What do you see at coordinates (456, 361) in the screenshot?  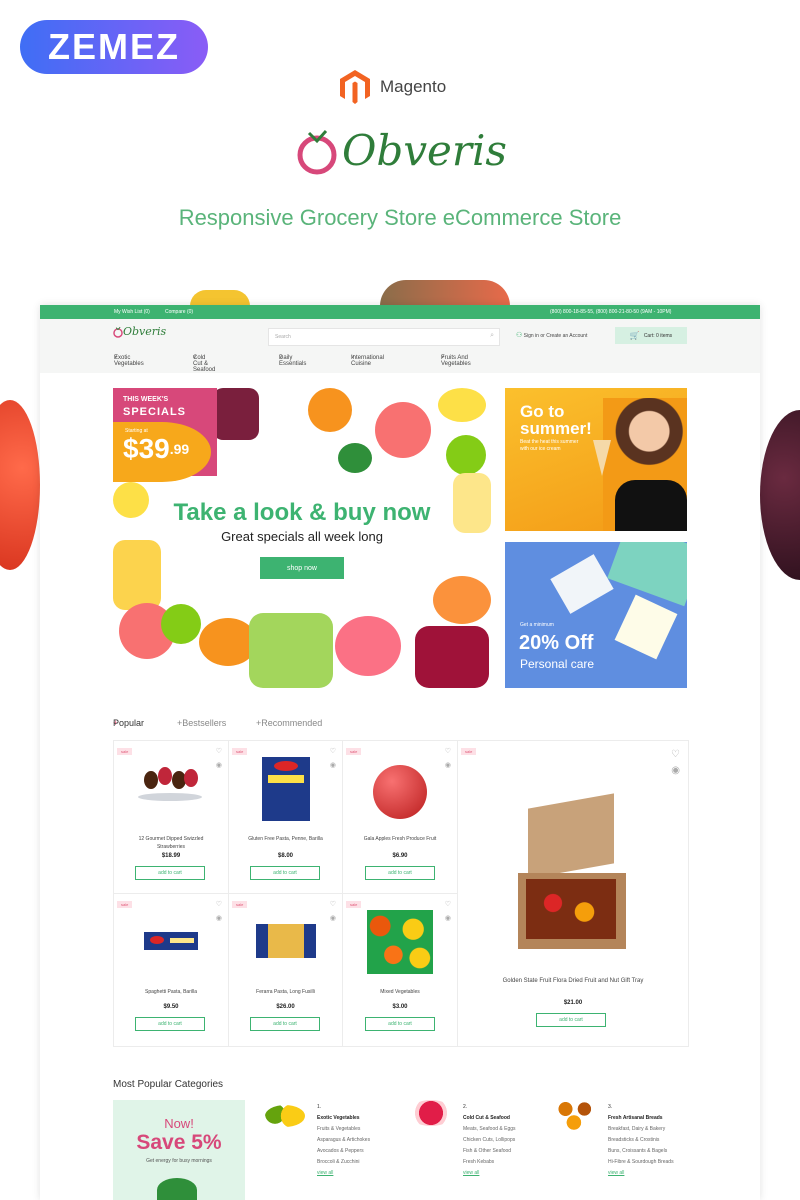 I see `nav-item-fruits: Fruits And Vegetables ˅` at bounding box center [456, 361].